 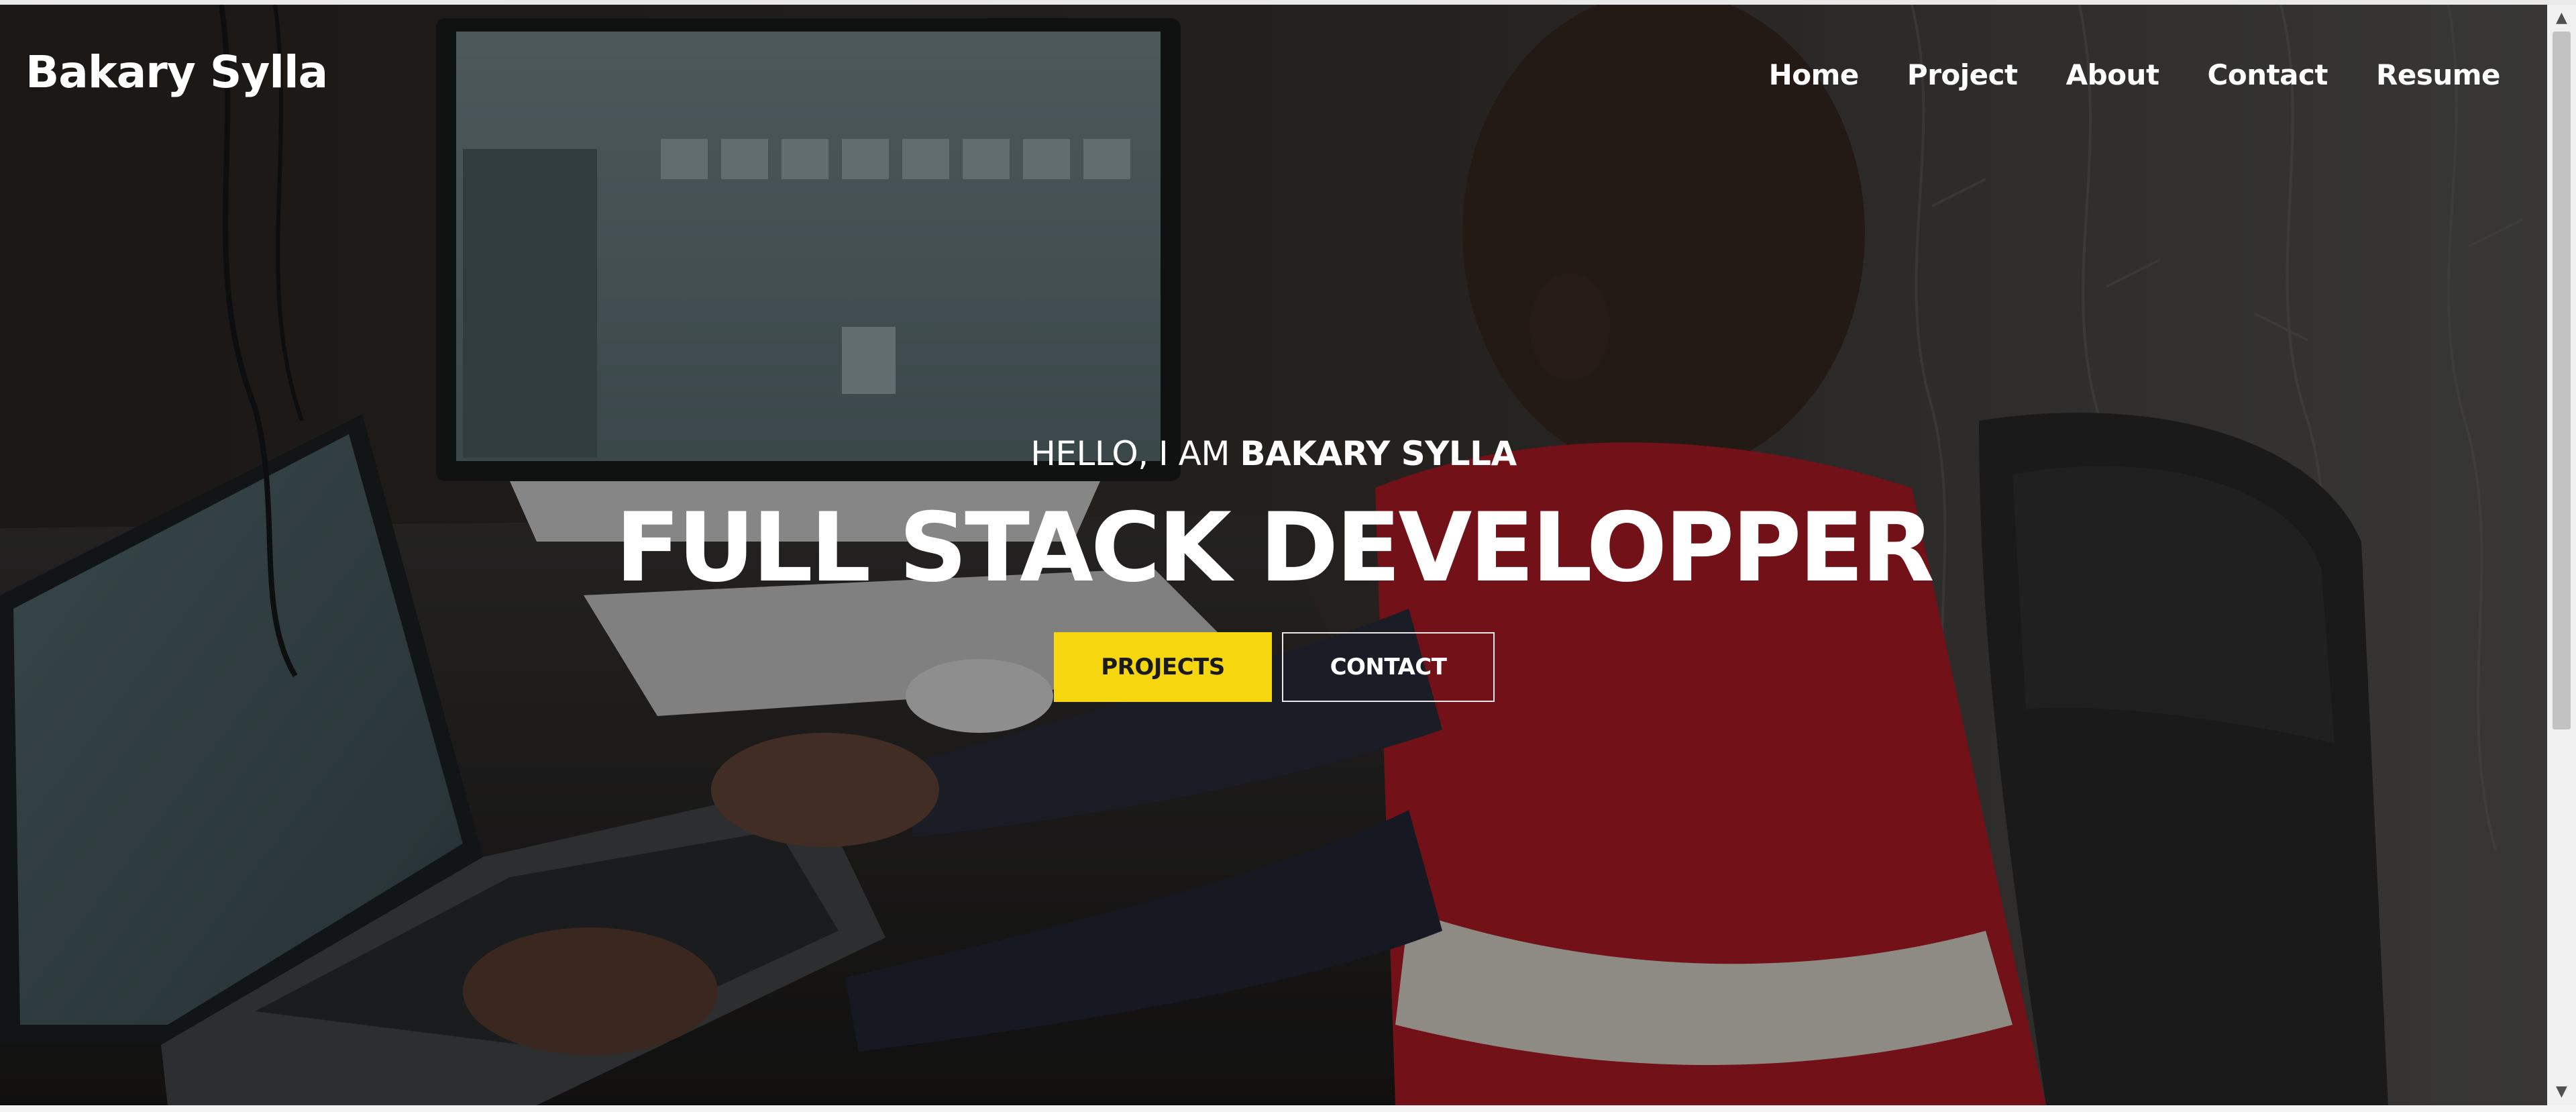 I want to click on hero-intro: HELLO, I AM BAKARY SYLLA, so click(x=1273, y=453).